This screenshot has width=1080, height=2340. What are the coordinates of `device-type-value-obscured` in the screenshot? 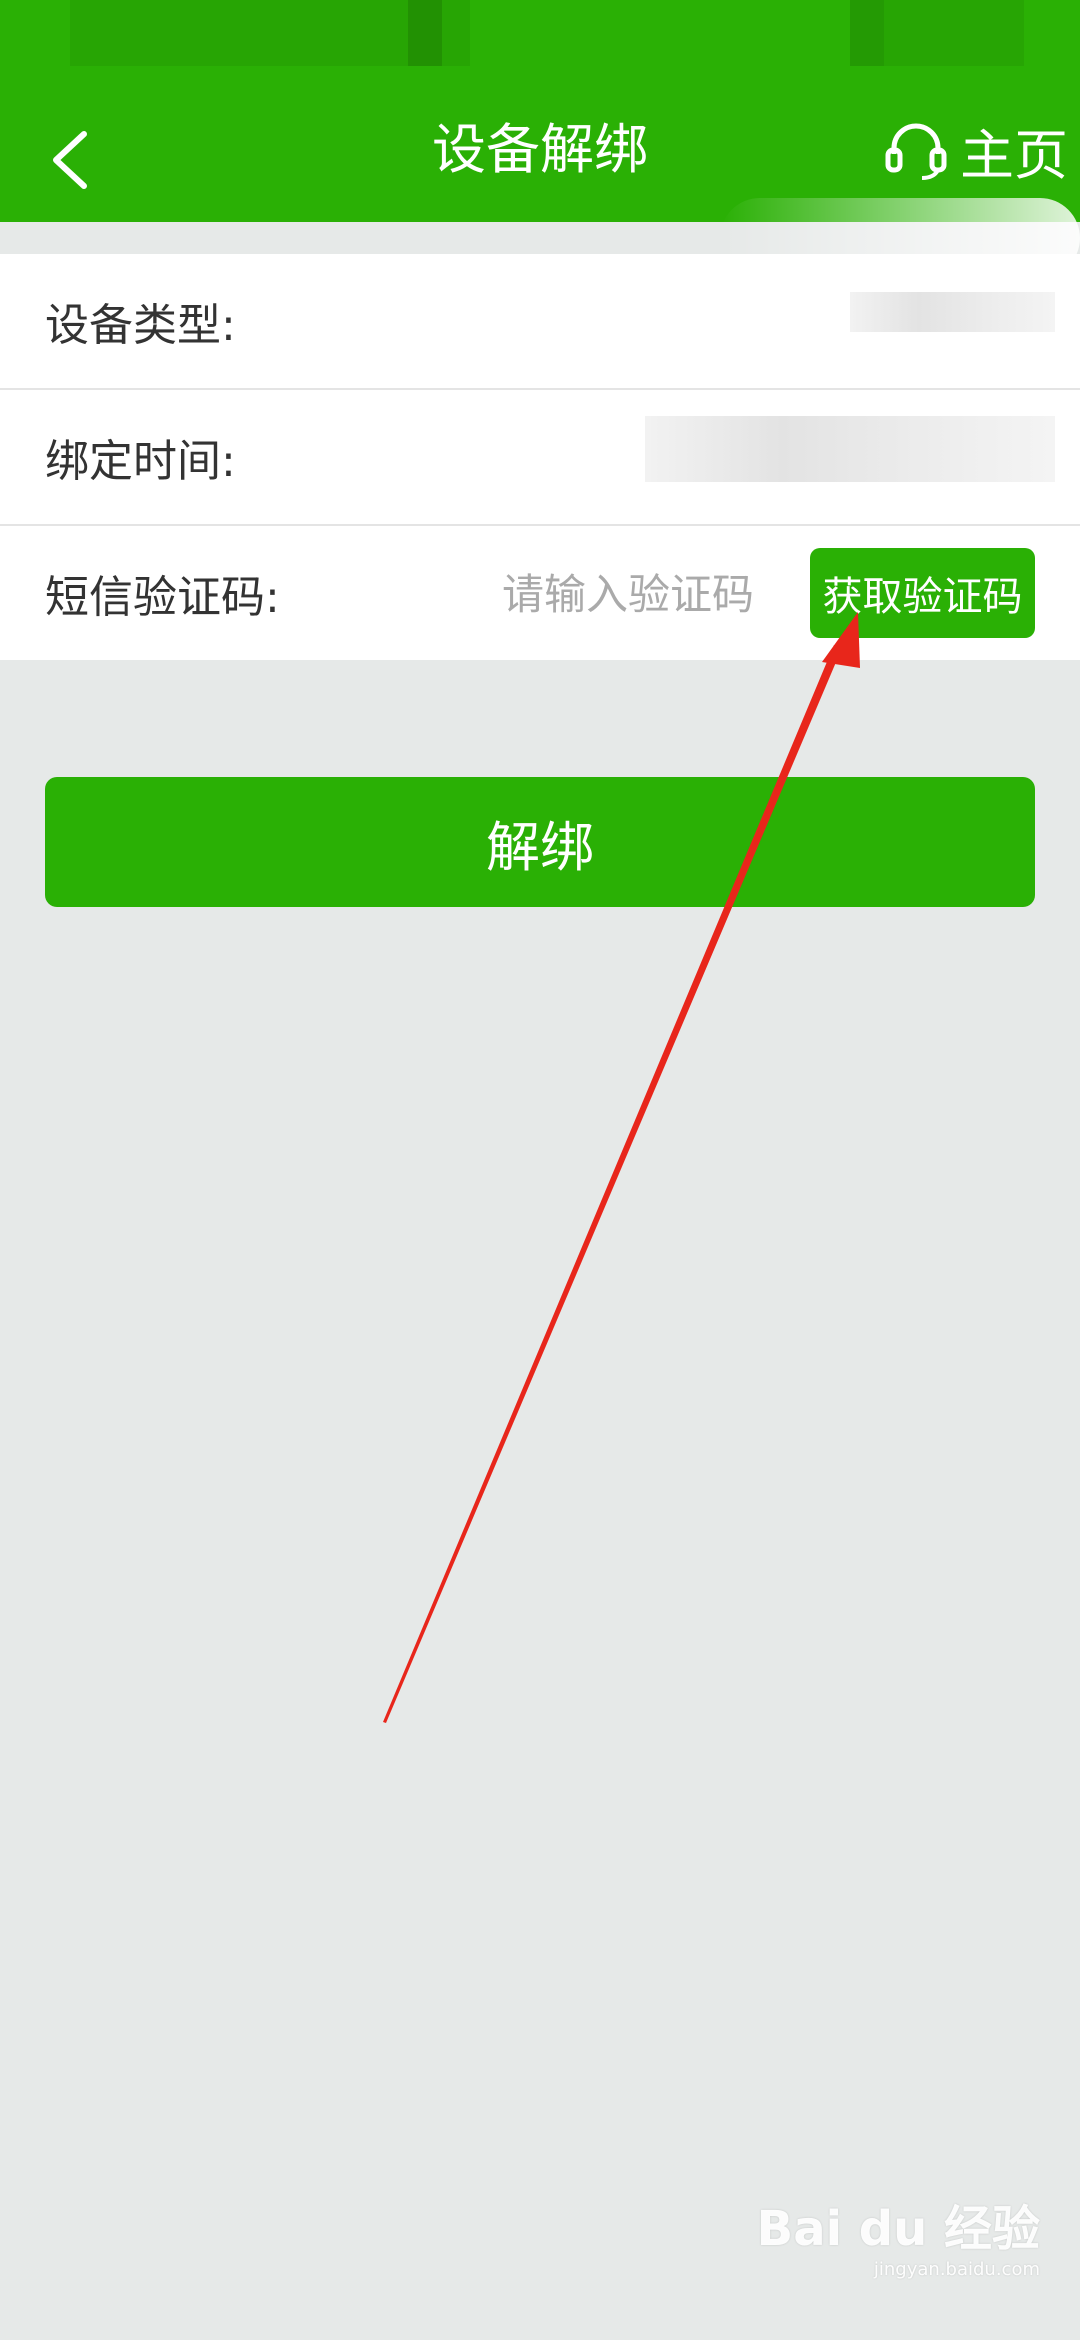 It's located at (952, 312).